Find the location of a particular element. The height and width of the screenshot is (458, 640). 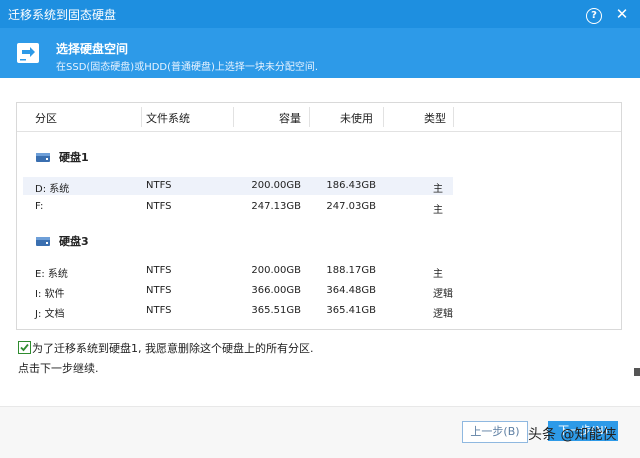

unused-cell: 365.41GB is located at coordinates (351, 310).